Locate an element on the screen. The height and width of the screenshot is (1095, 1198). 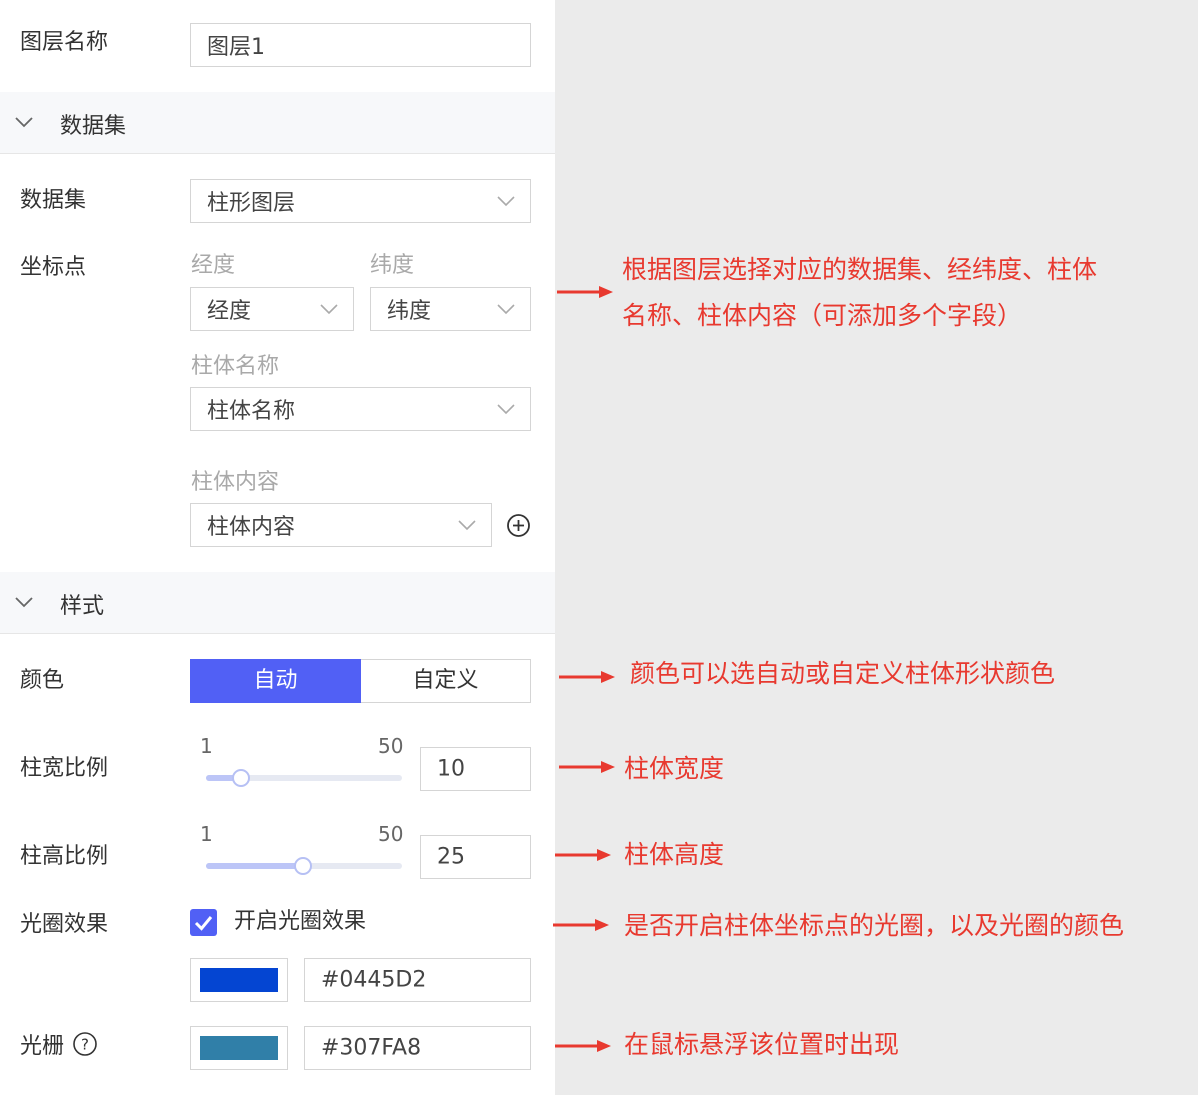
grating-note: 在鼠标悬浮该位置时出现 is located at coordinates (762, 1044).